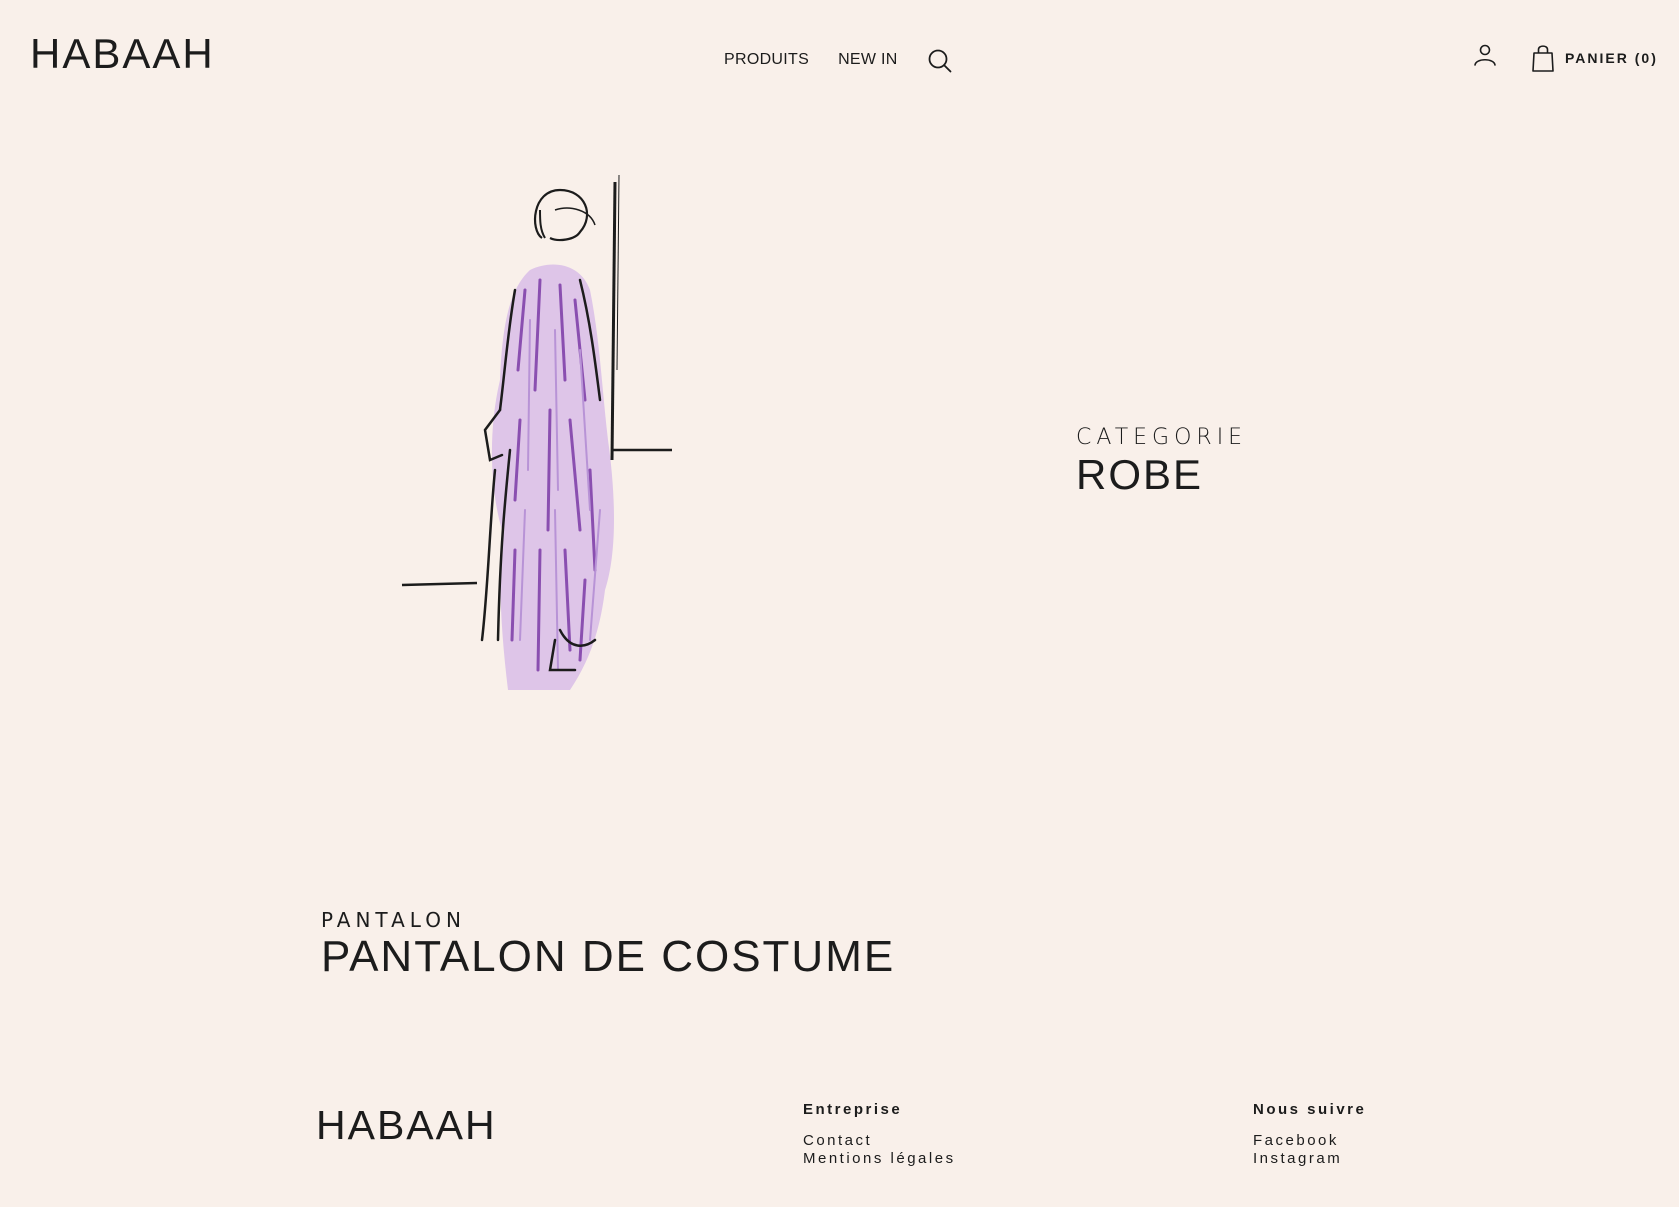 The width and height of the screenshot is (1679, 1207). I want to click on cart-button: PANIER (0), so click(1594, 58).